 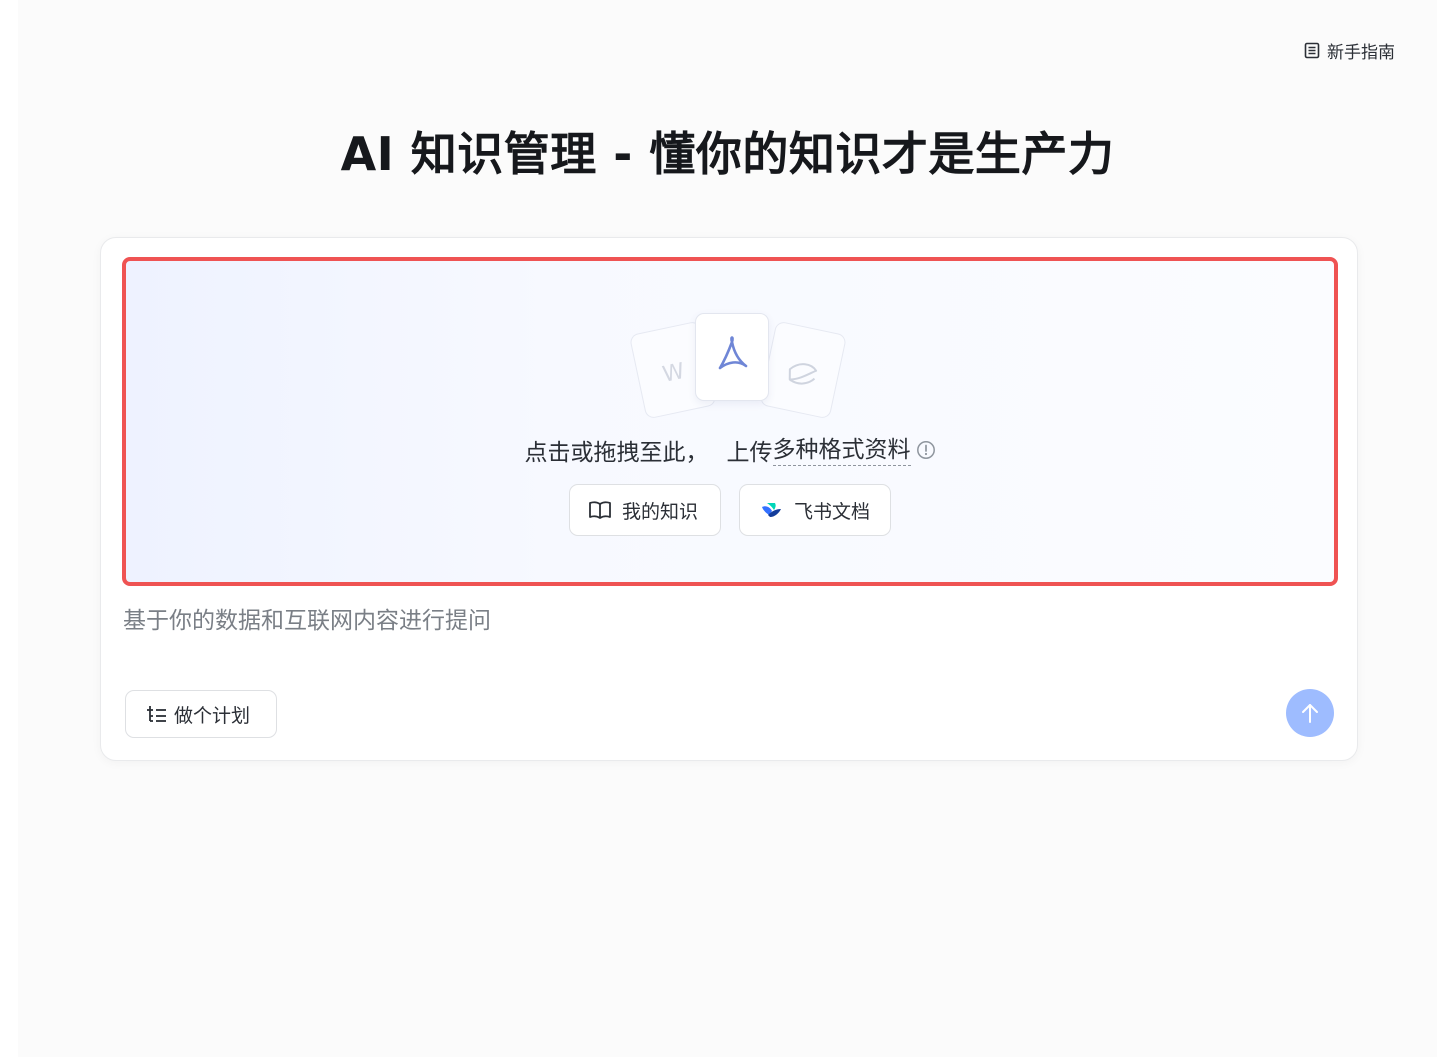 What do you see at coordinates (727, 154) in the screenshot?
I see `page-title: AI 知识管理 - 懂你的知识才是生产力` at bounding box center [727, 154].